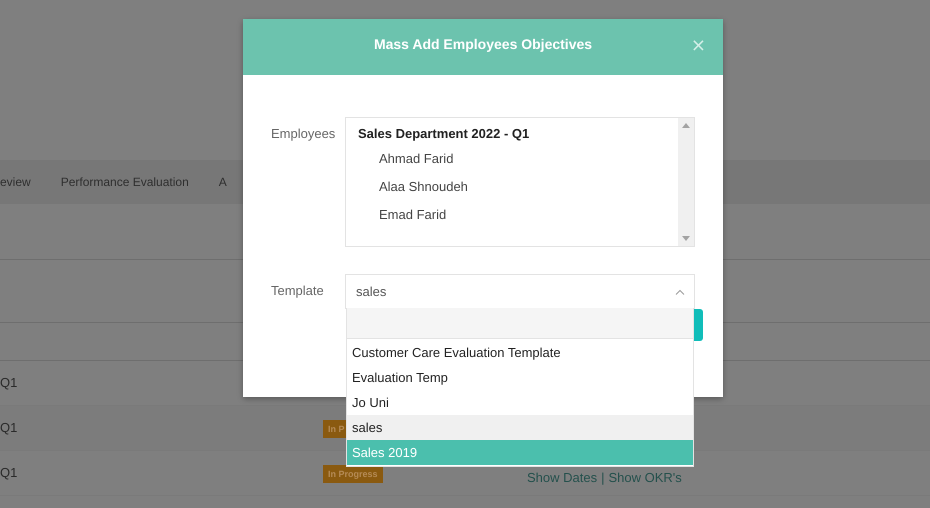  What do you see at coordinates (520, 377) in the screenshot?
I see `dropdown-option: Evaluation Temp` at bounding box center [520, 377].